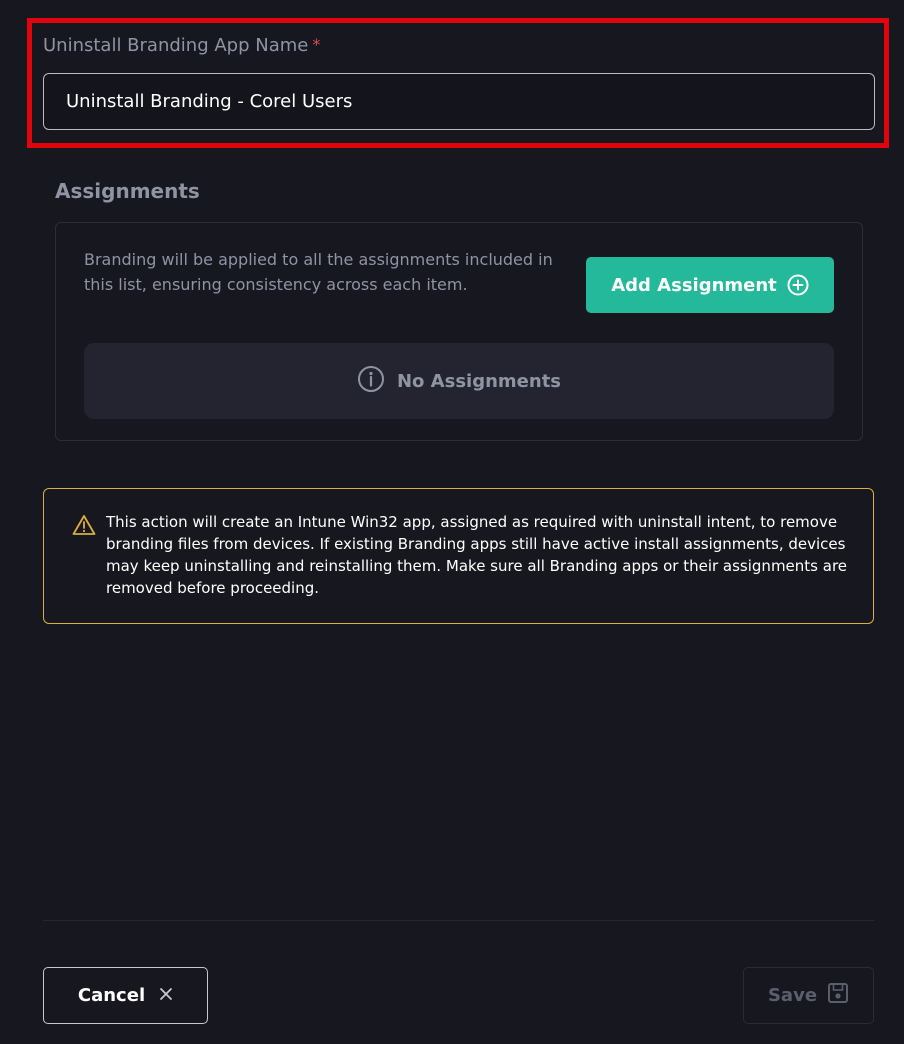 This screenshot has height=1044, width=904. What do you see at coordinates (459, 101) in the screenshot?
I see `app-name-input` at bounding box center [459, 101].